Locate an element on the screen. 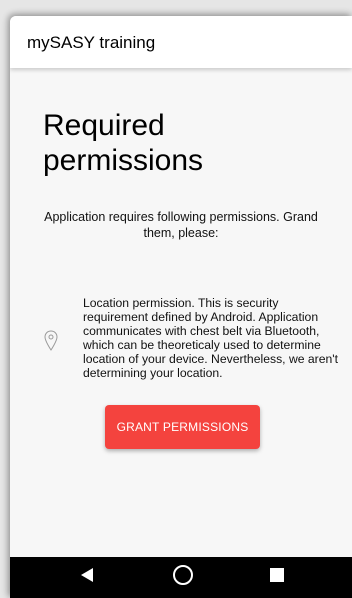 The width and height of the screenshot is (352, 598). system-nav-bar is located at coordinates (181, 577).